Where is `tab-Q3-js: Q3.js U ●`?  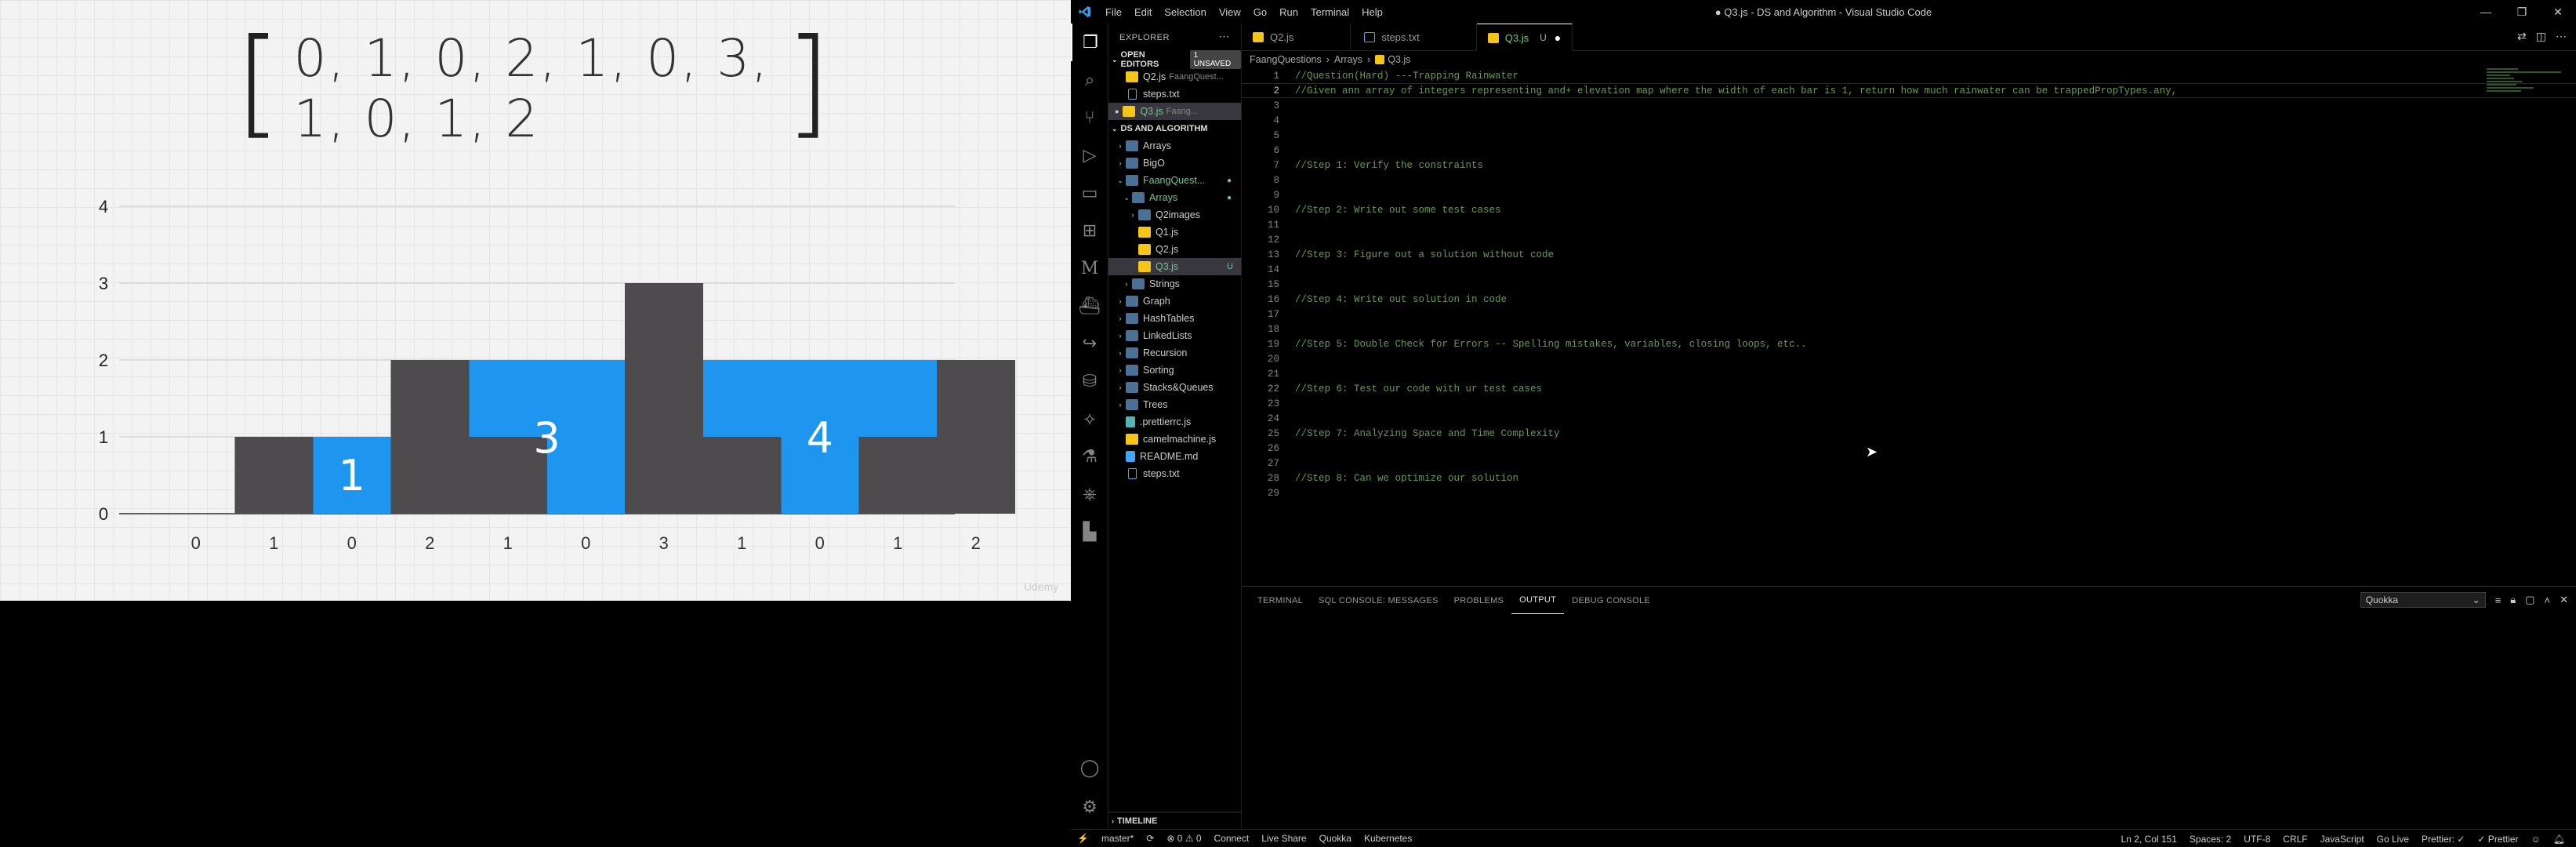 tab-Q3-js: Q3.js U ● is located at coordinates (1525, 37).